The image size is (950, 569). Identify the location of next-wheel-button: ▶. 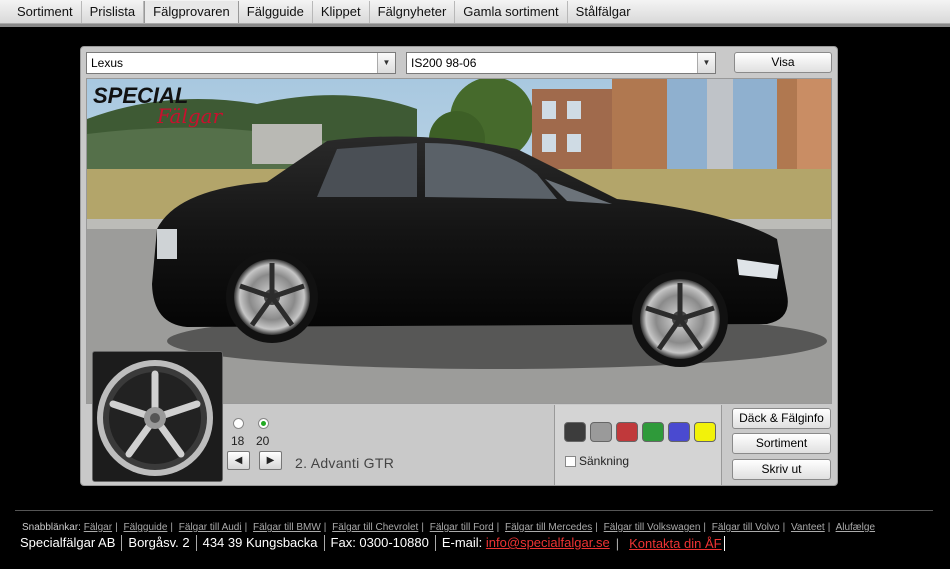
(270, 460).